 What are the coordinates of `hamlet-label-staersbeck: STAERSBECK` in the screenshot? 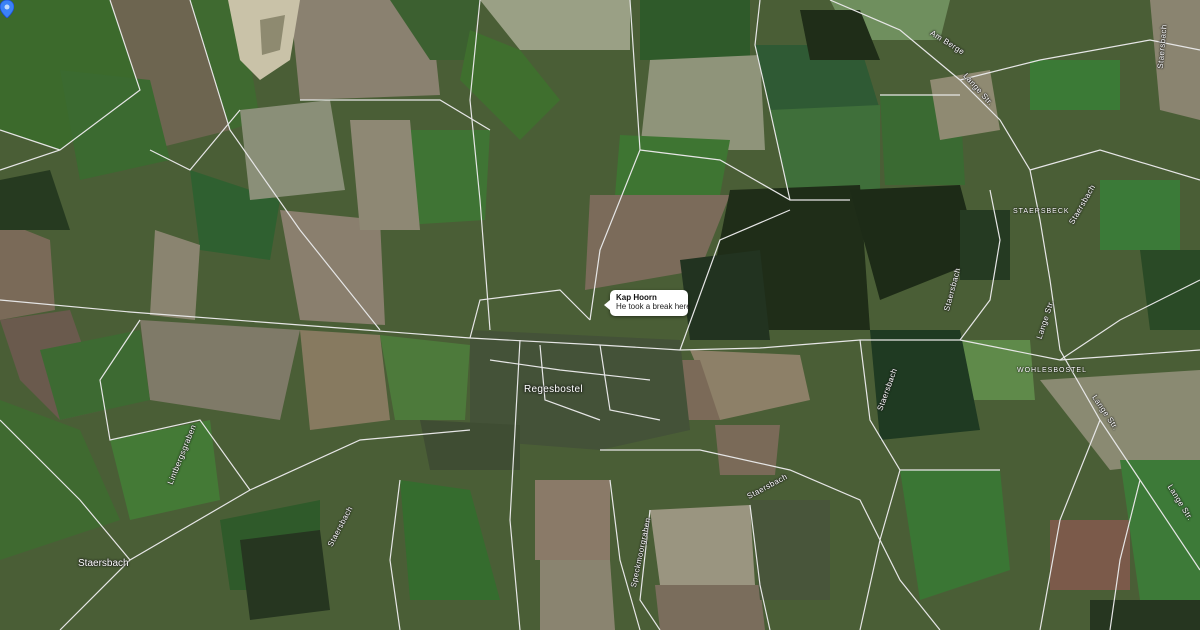 It's located at (1041, 211).